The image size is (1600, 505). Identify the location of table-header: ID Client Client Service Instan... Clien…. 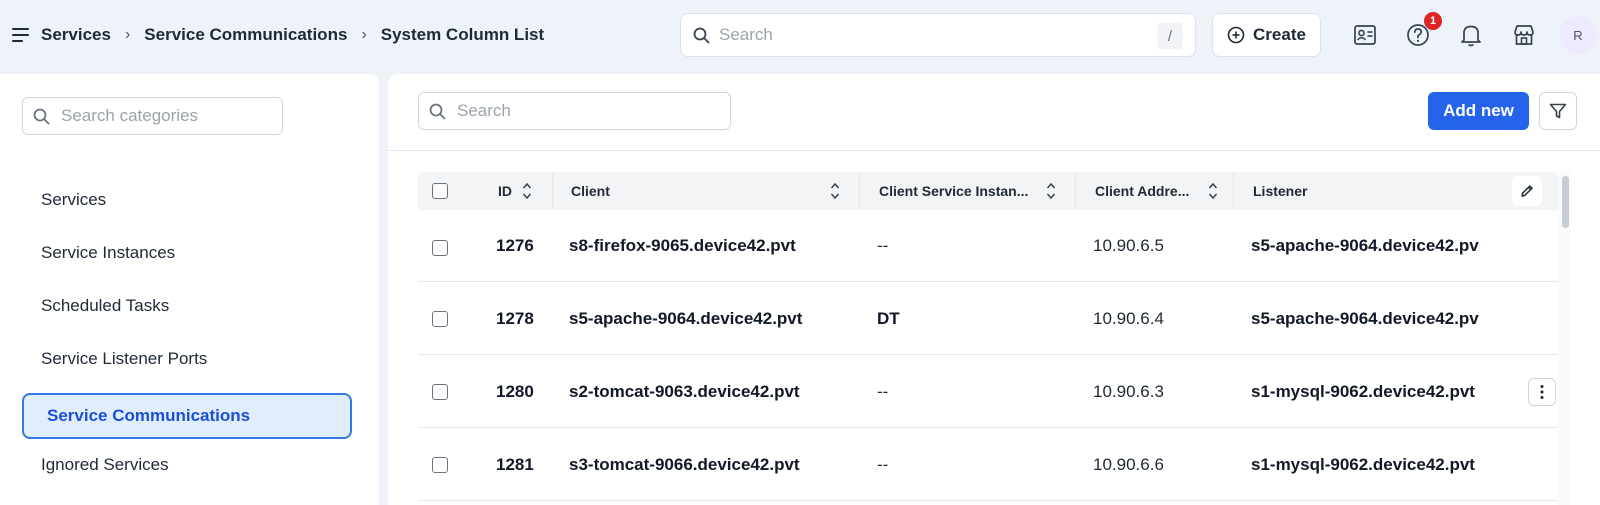
(988, 191).